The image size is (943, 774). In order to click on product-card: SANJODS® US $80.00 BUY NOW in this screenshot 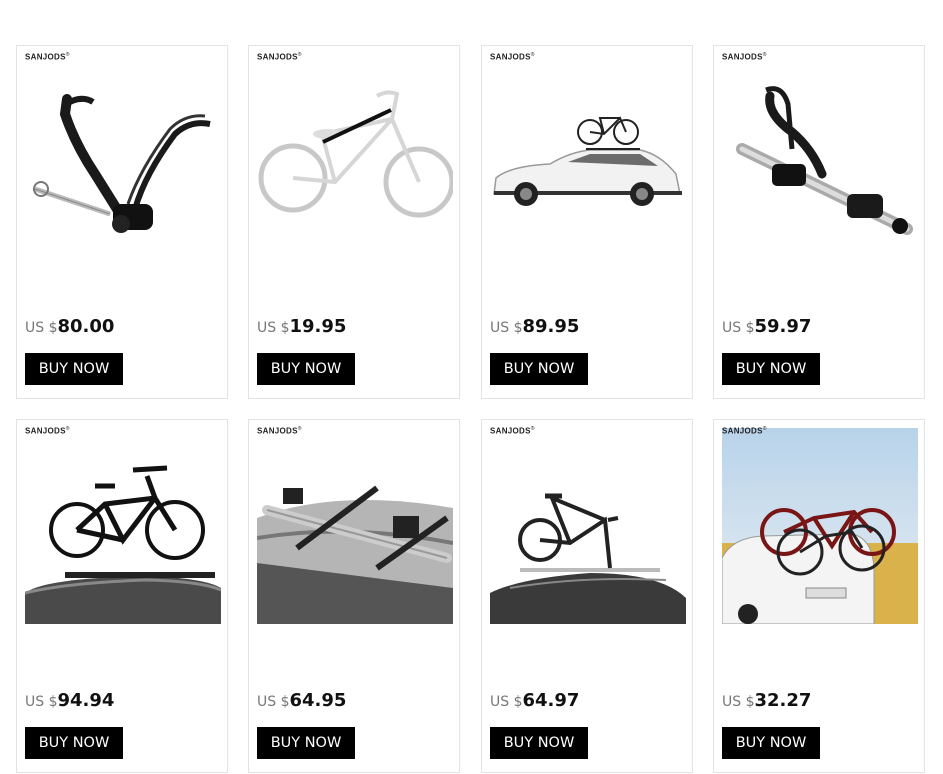, I will do `click(122, 222)`.